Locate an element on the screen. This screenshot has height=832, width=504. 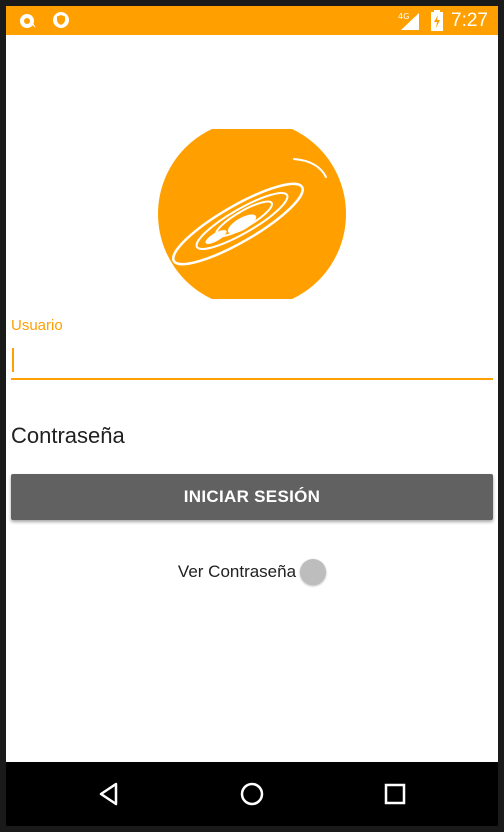
network-label: 4G is located at coordinates (403, 16).